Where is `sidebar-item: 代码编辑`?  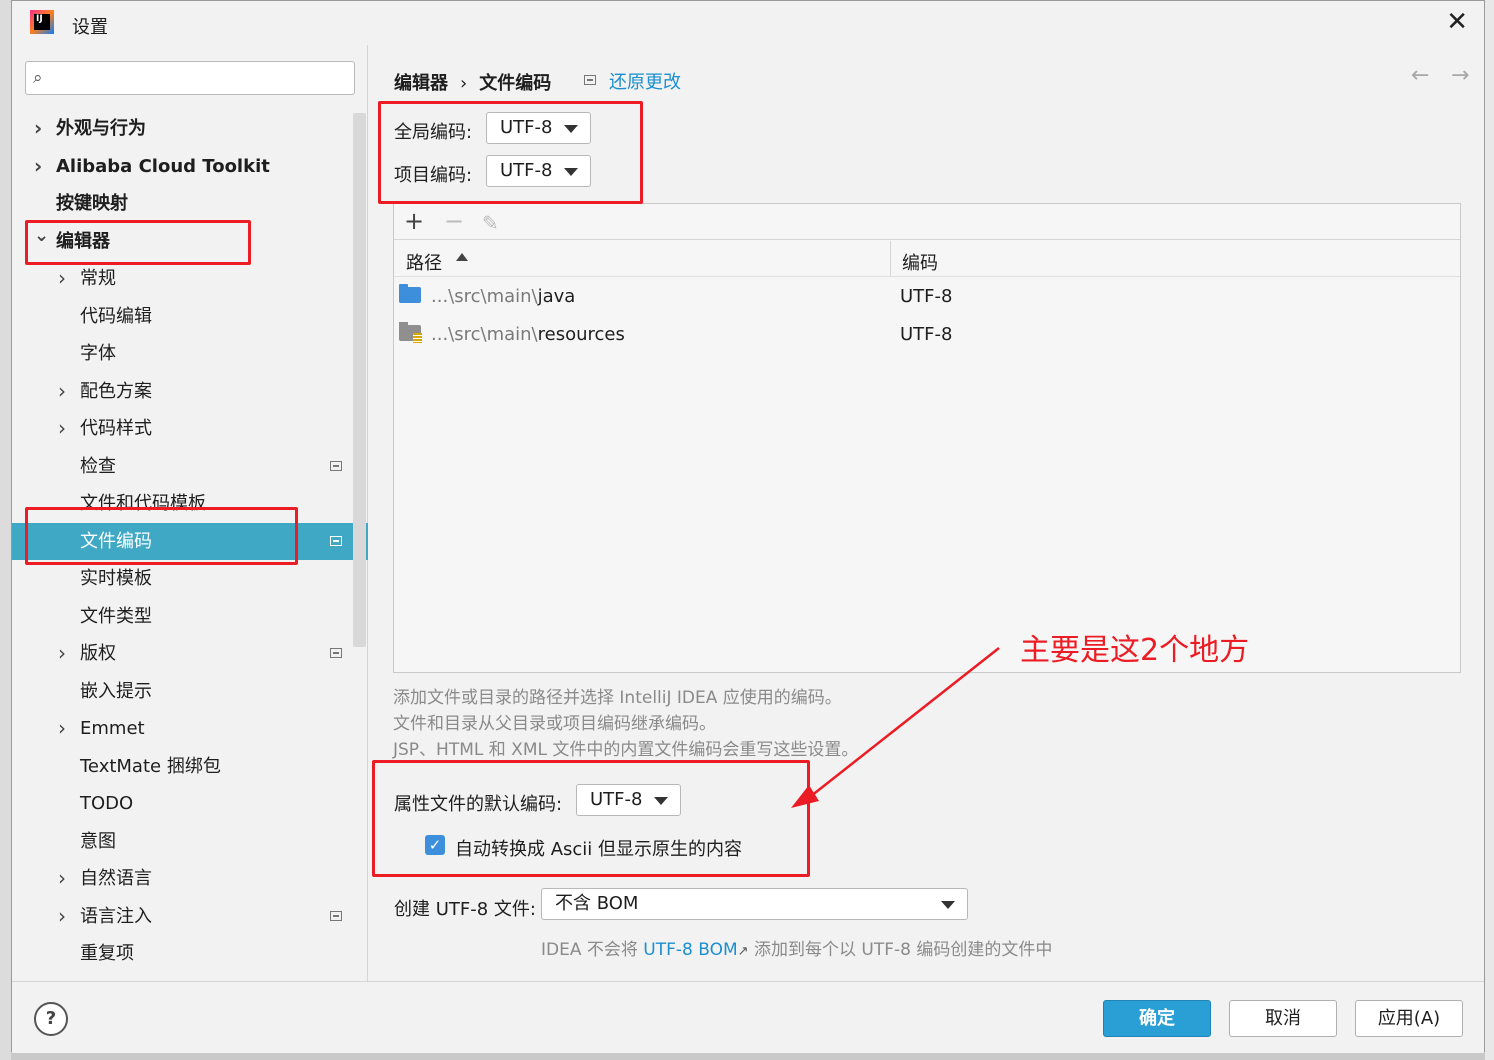
sidebar-item: 代码编辑 is located at coordinates (190, 317).